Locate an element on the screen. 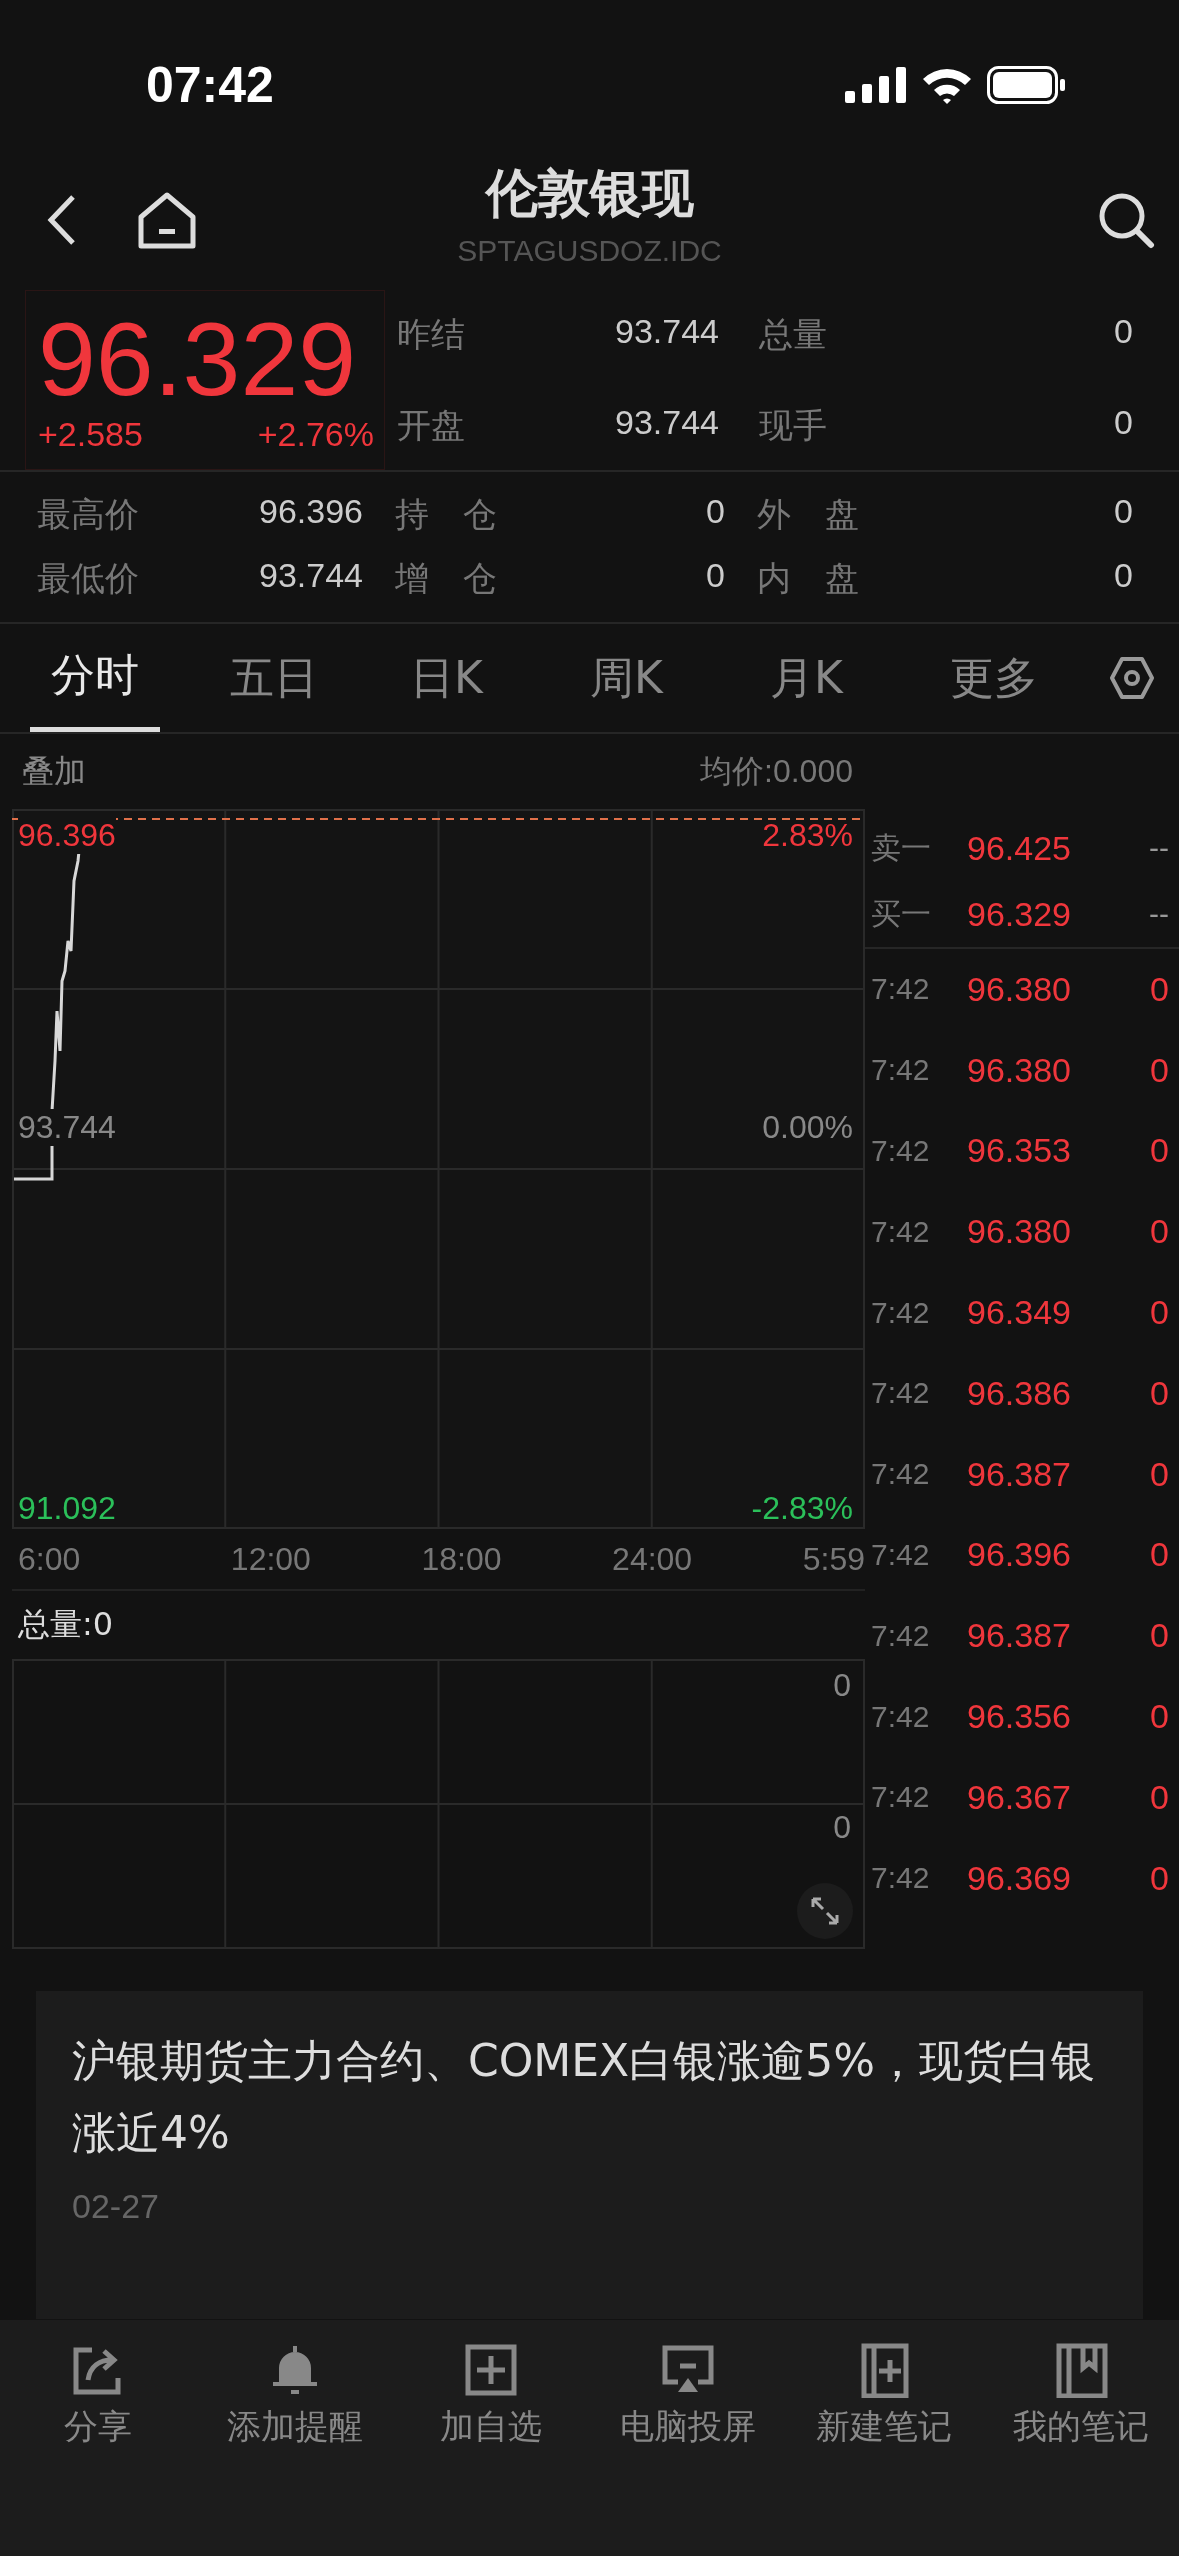  settings-icon is located at coordinates (1132, 678).